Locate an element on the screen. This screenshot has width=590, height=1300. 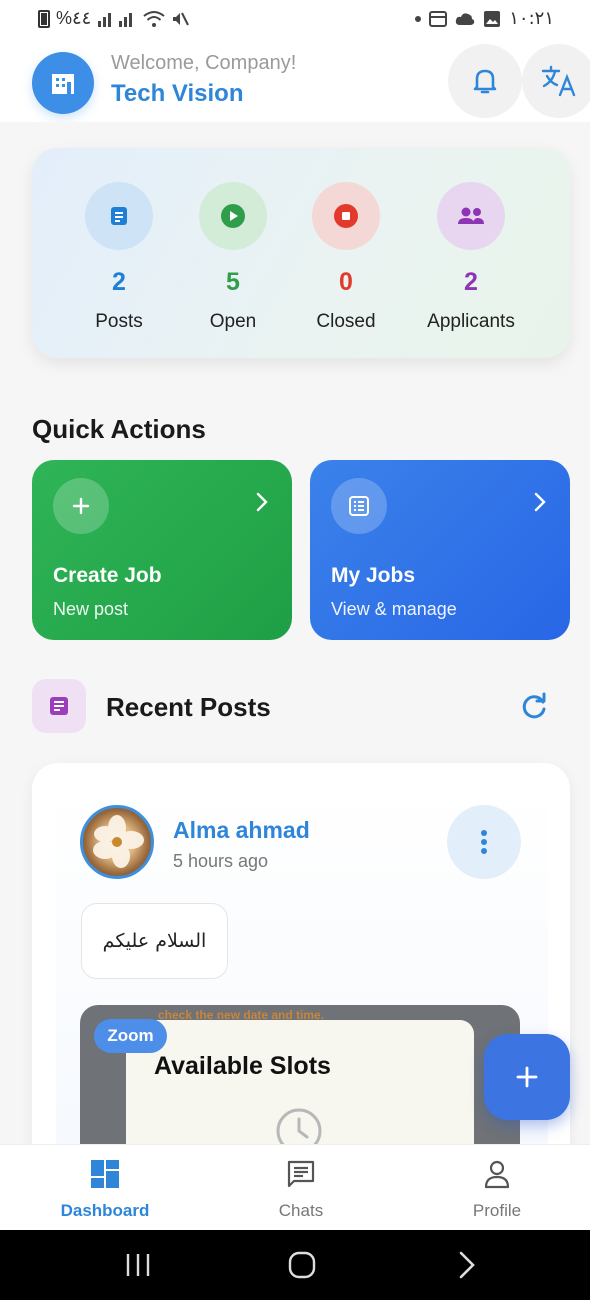
stat-closed: 0 Closed is located at coordinates (346, 257).